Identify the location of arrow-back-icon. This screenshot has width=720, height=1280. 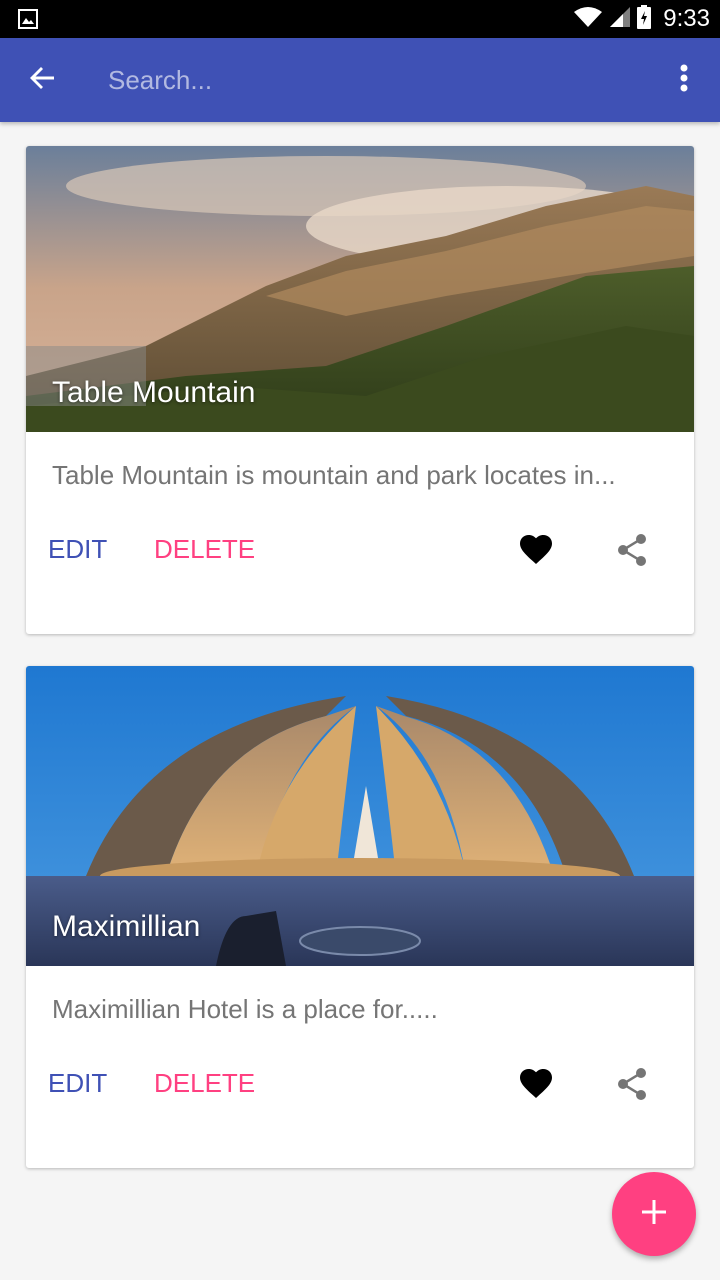
(42, 80).